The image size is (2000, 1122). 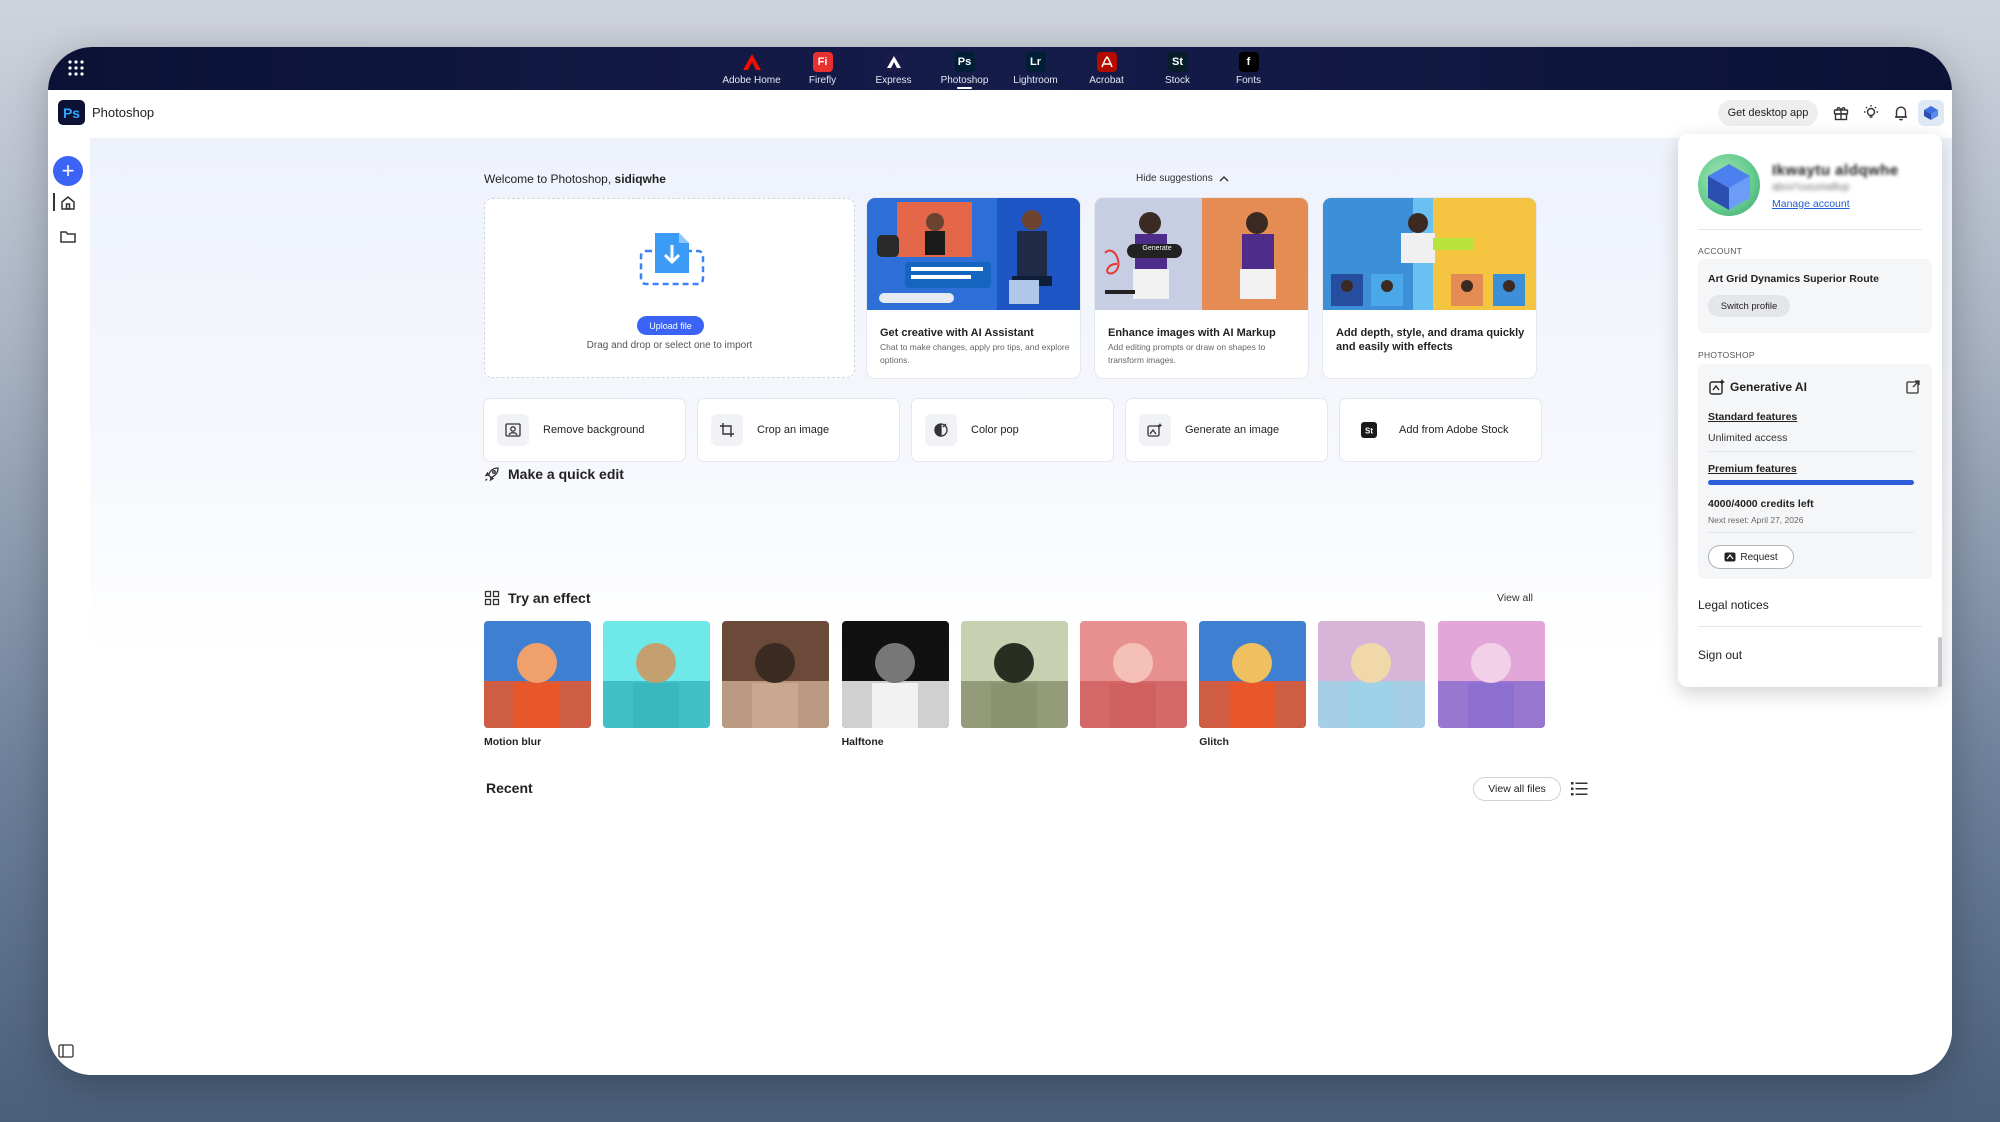 I want to click on credits-progress-fill, so click(x=1811, y=482).